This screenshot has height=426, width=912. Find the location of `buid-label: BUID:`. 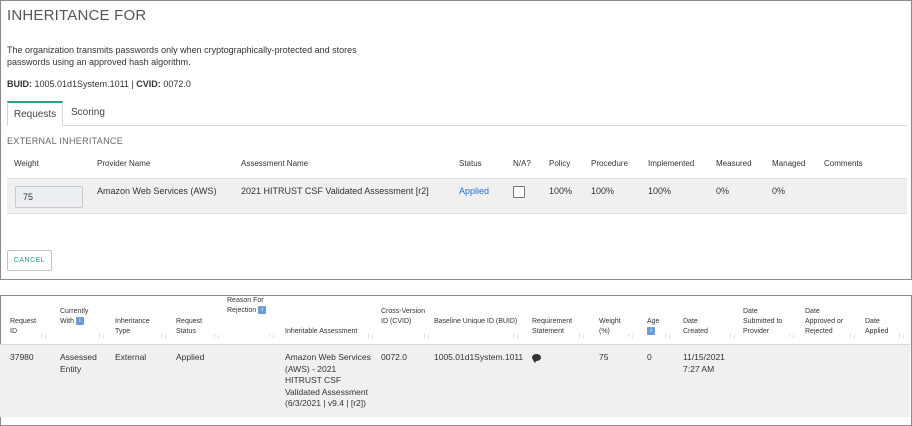

buid-label: BUID: is located at coordinates (19, 84).